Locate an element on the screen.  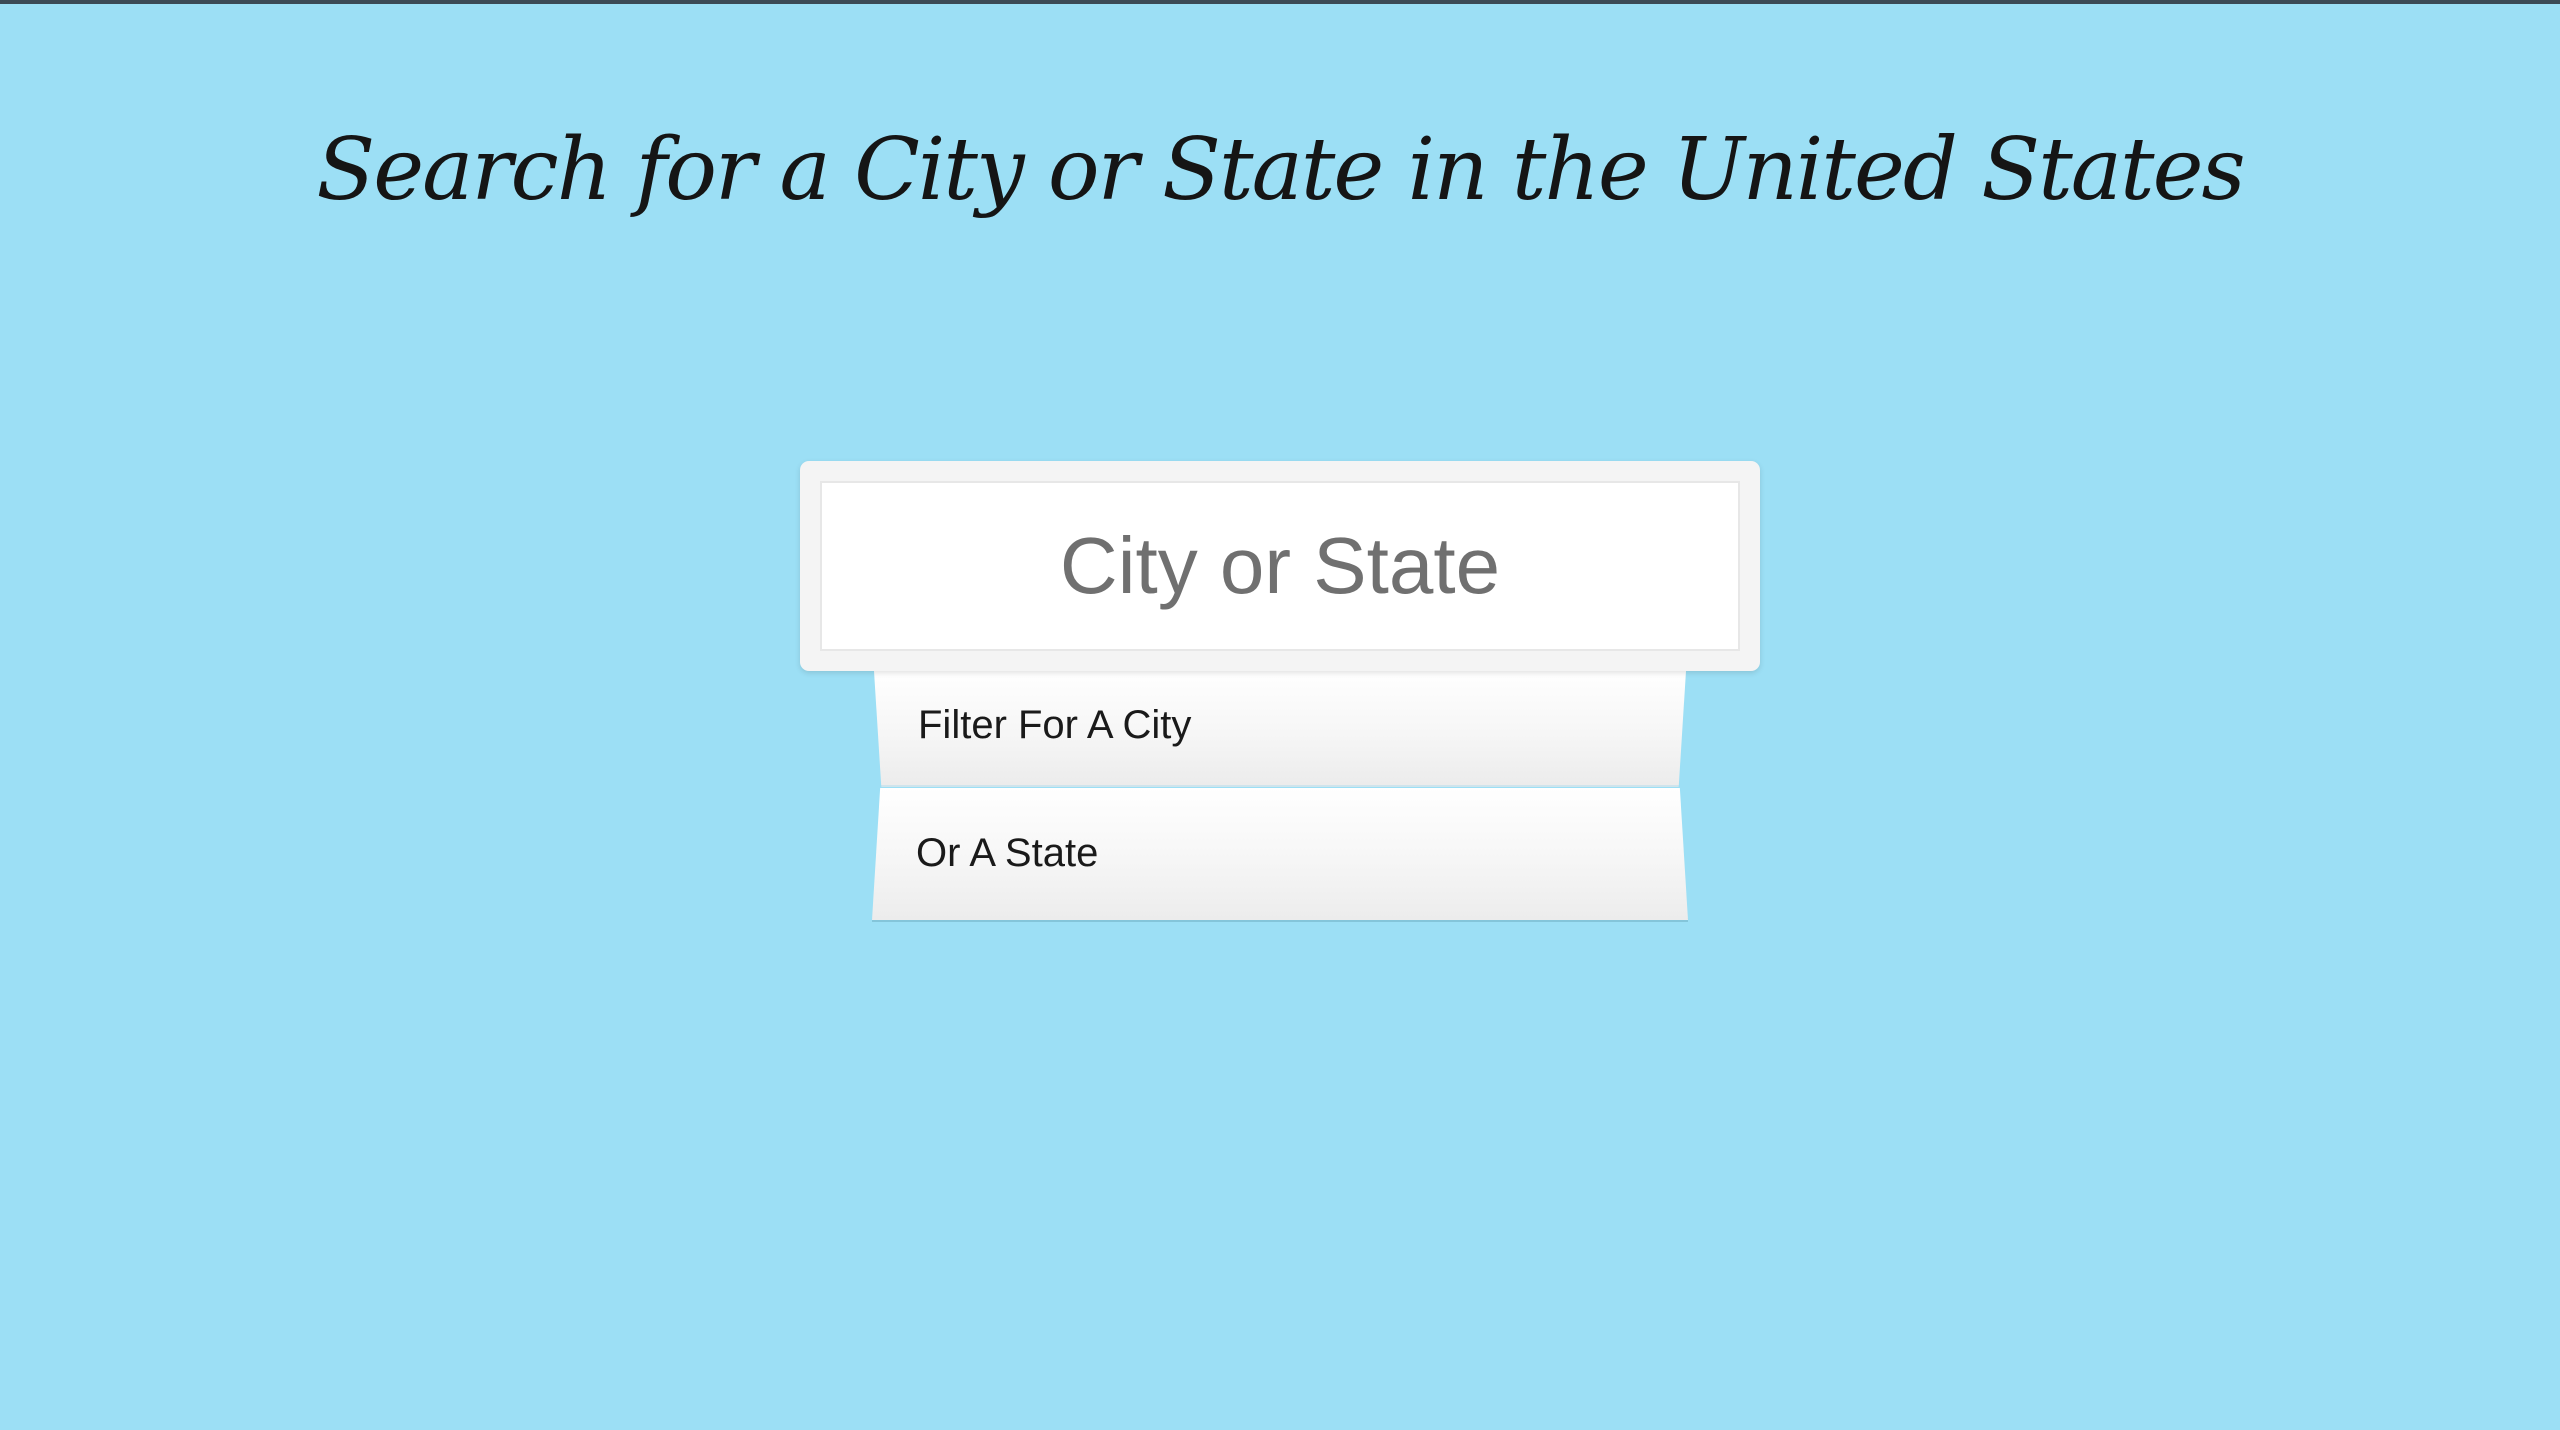
suggestion-filter-city: Filter For A City is located at coordinates (1280, 729).